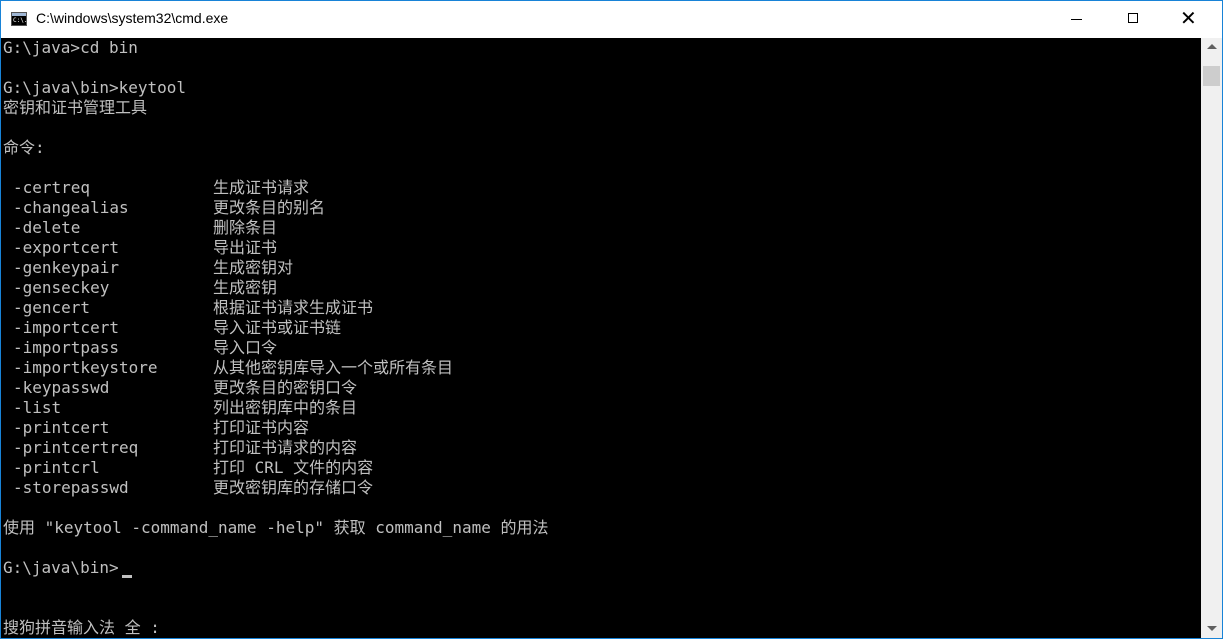 The height and width of the screenshot is (639, 1223). Describe the element at coordinates (598, 228) in the screenshot. I see `command-row: -delete 删除条目` at that location.